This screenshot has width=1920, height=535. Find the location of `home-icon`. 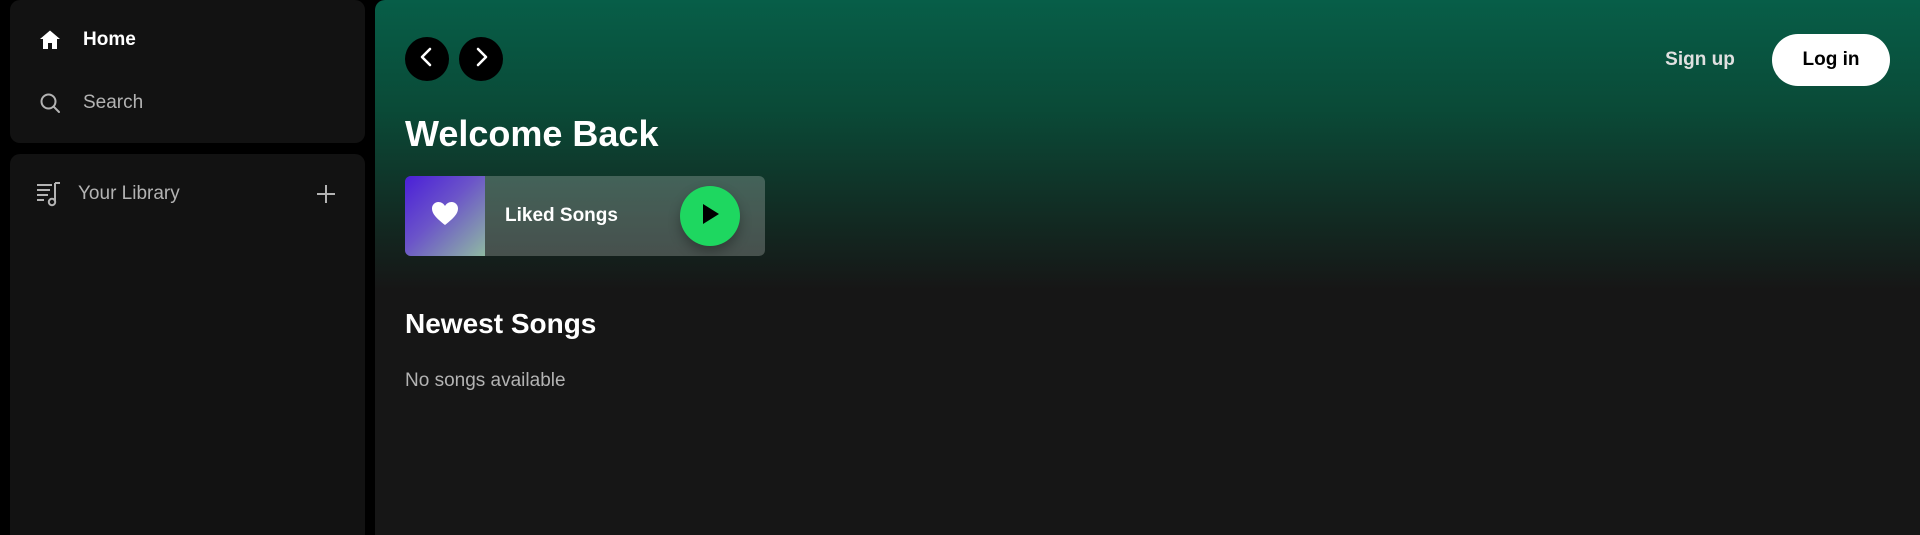

home-icon is located at coordinates (50, 40).